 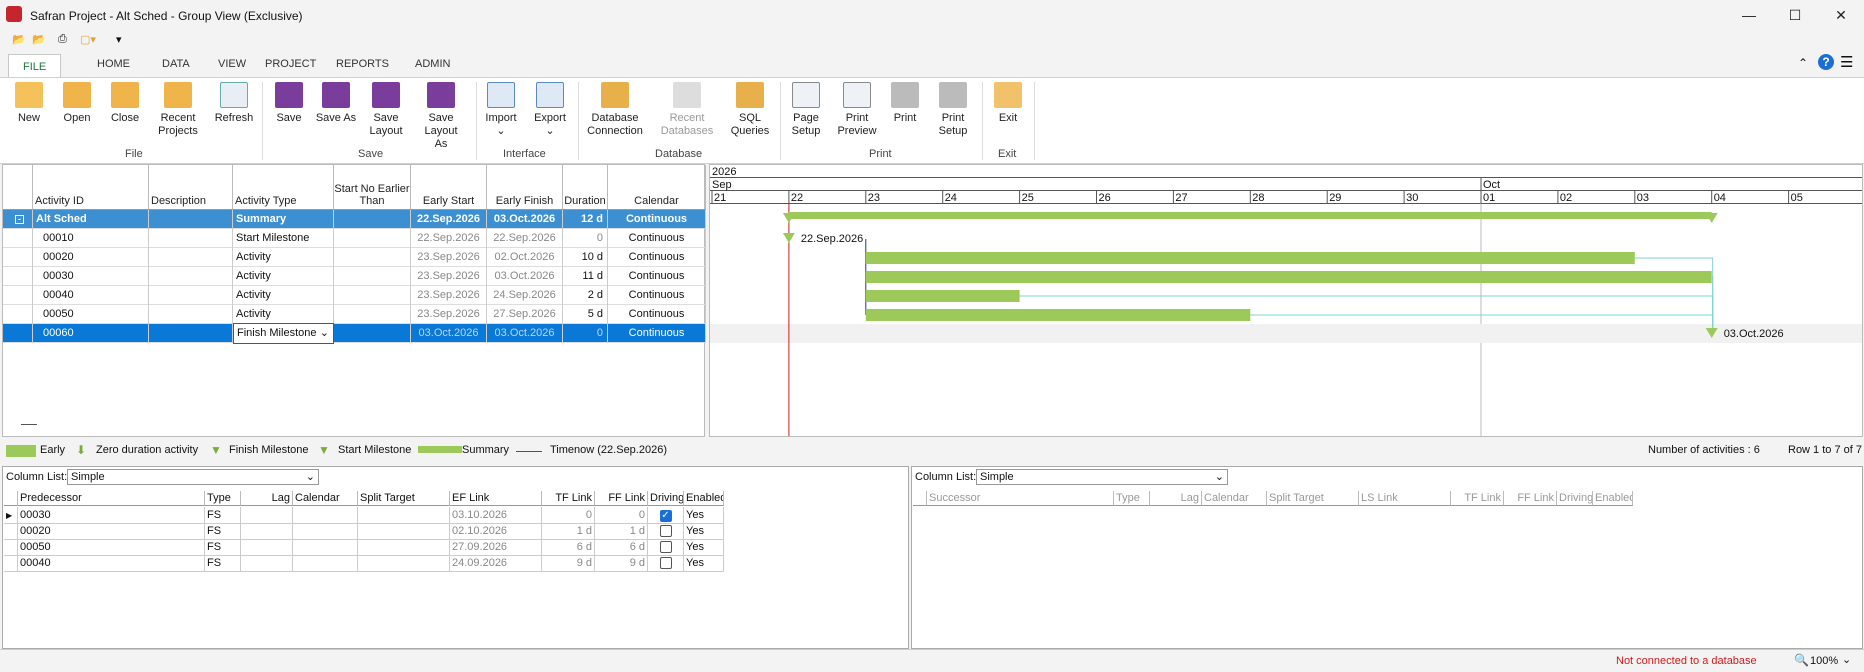 I want to click on pred-header-predecessor: Predecessor, so click(x=111, y=498).